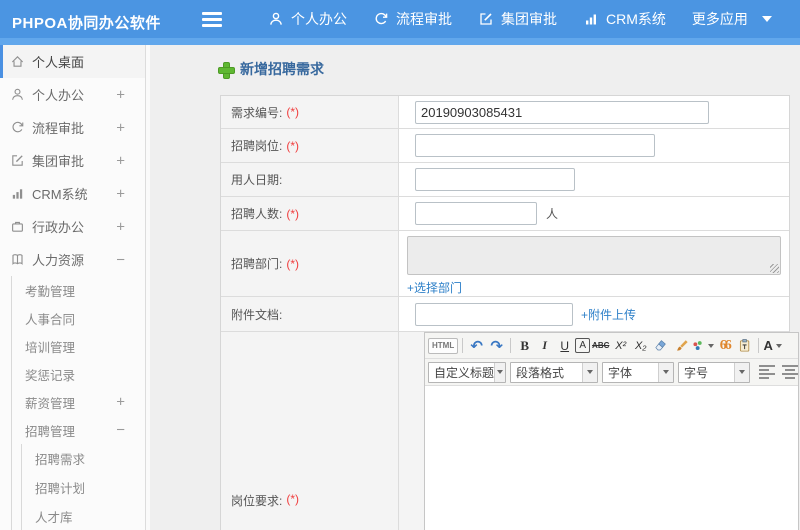  What do you see at coordinates (72, 458) in the screenshot?
I see `sidebar-item-recruit-demand: 招聘需求` at bounding box center [72, 458].